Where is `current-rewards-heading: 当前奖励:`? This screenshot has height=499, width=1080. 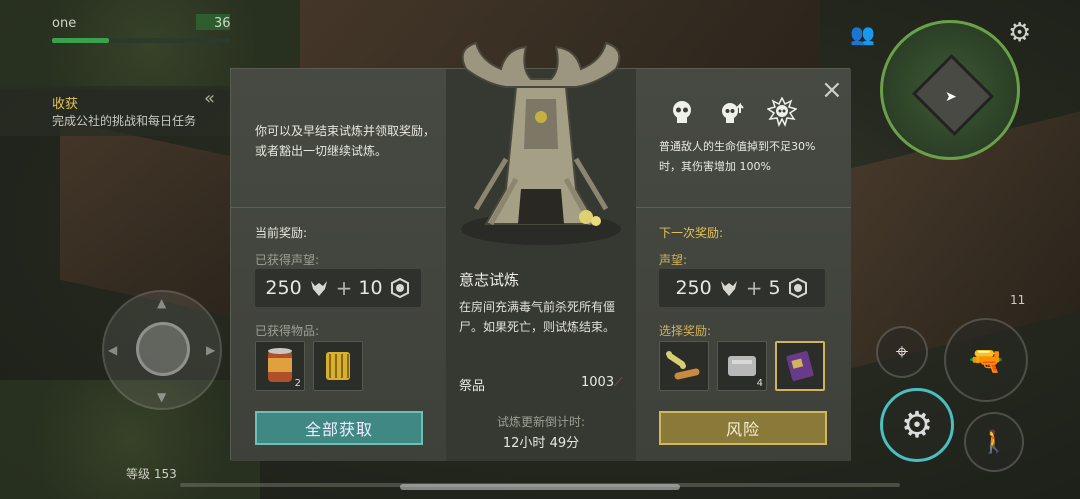 current-rewards-heading: 当前奖励: is located at coordinates (281, 233).